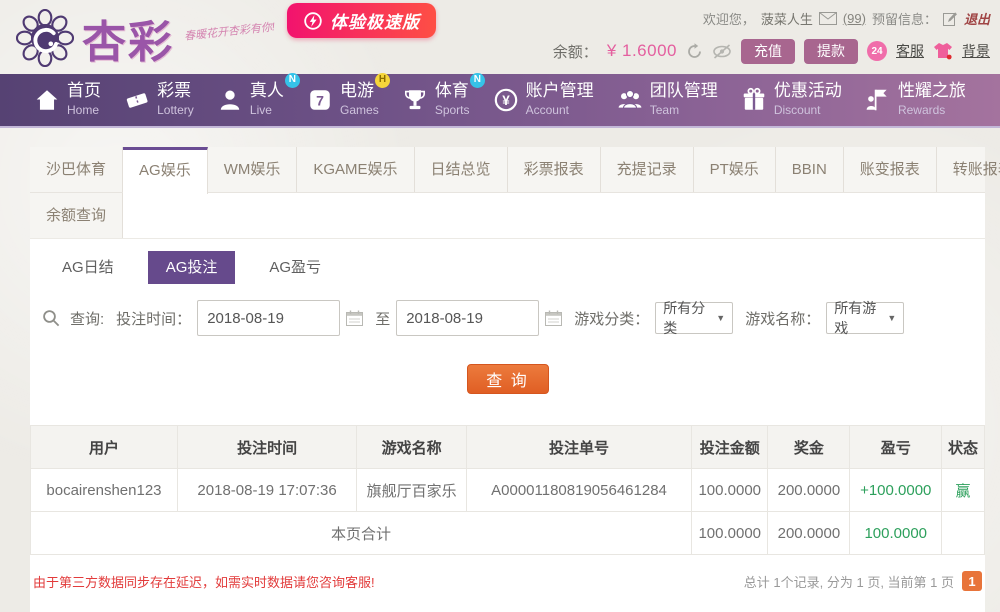  What do you see at coordinates (295, 267) in the screenshot?
I see `subtab-ag-profit: AG盈亏` at bounding box center [295, 267].